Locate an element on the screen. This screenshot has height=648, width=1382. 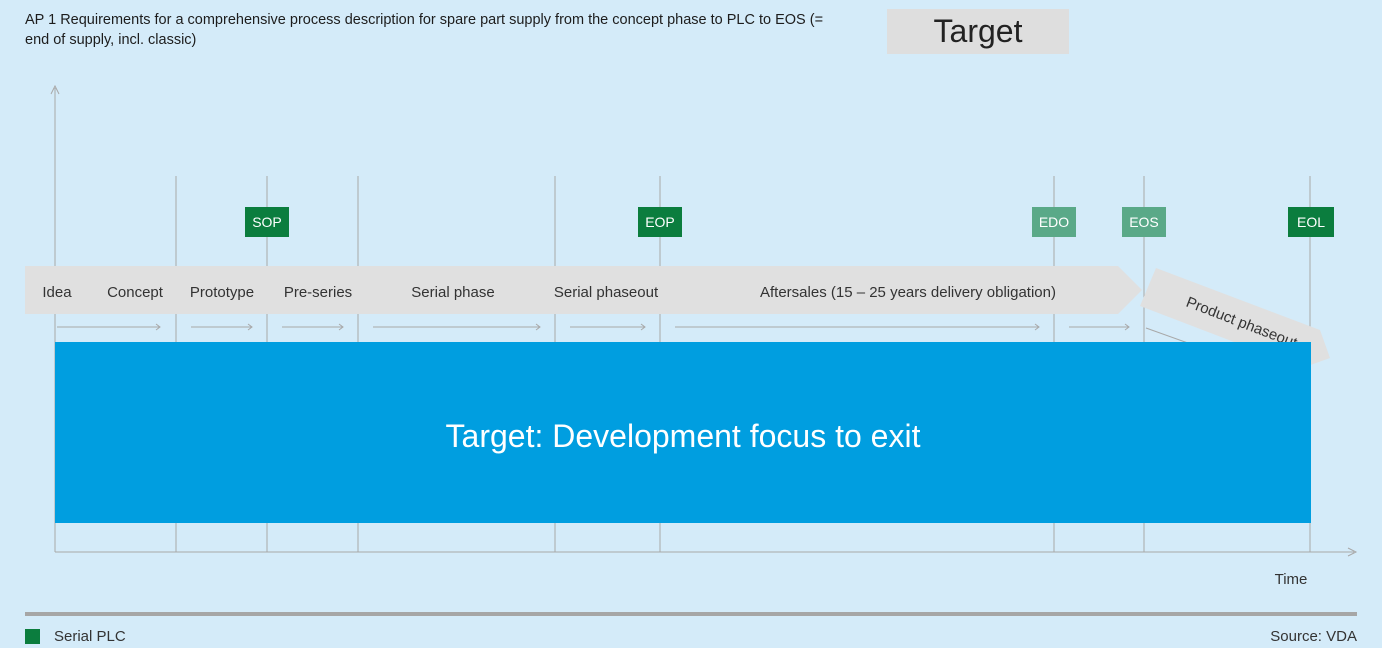
milestone-eol: EOL is located at coordinates (1311, 222).